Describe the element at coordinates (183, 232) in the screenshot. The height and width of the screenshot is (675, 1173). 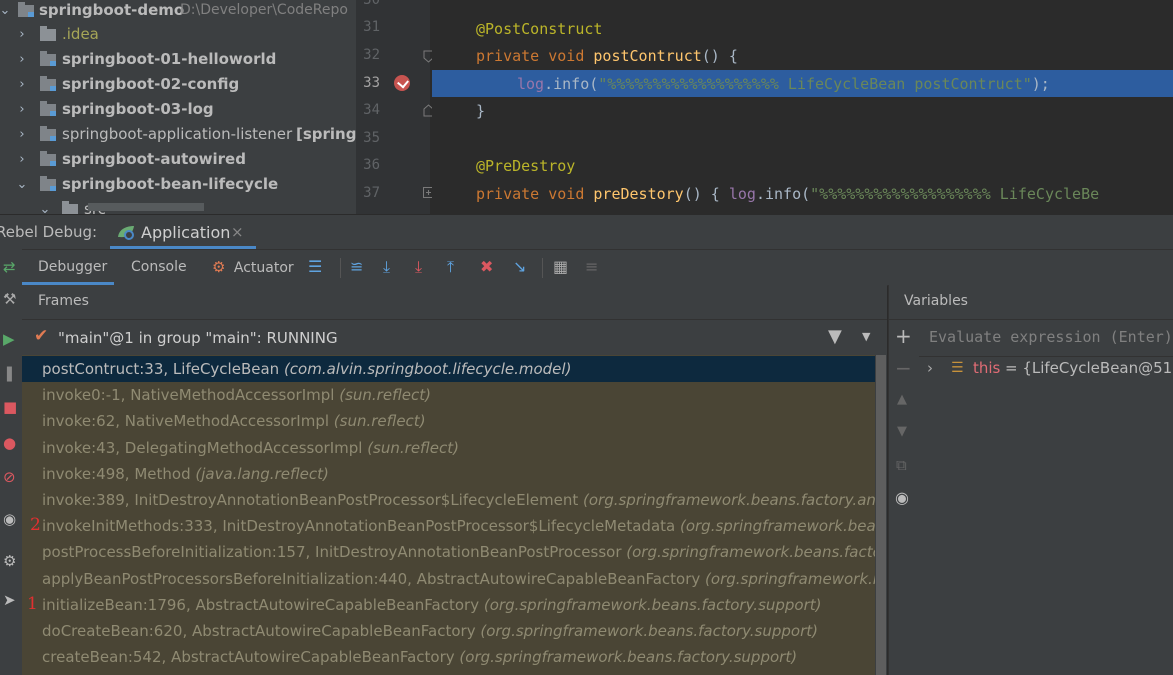
I see `session-tab-application: Application ×` at that location.